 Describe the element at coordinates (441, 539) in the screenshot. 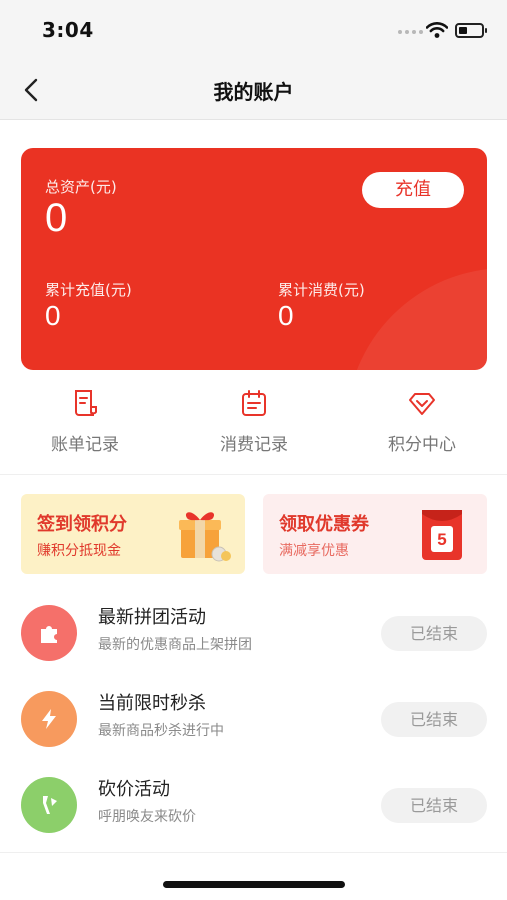

I see `coupon-badge-number: 5` at that location.